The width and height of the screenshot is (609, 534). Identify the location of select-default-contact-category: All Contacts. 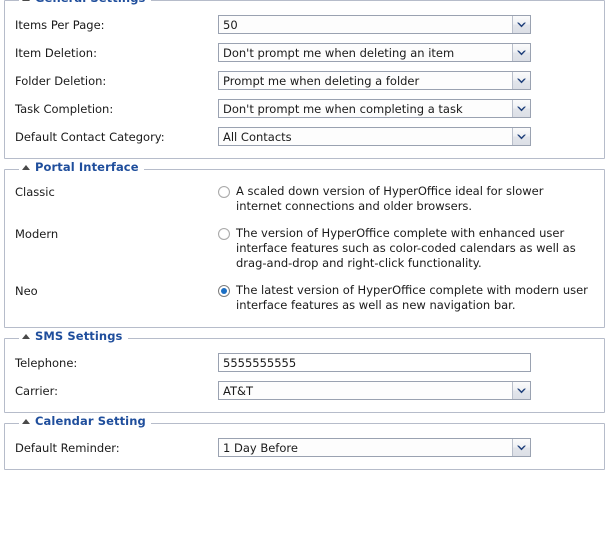
(374, 136).